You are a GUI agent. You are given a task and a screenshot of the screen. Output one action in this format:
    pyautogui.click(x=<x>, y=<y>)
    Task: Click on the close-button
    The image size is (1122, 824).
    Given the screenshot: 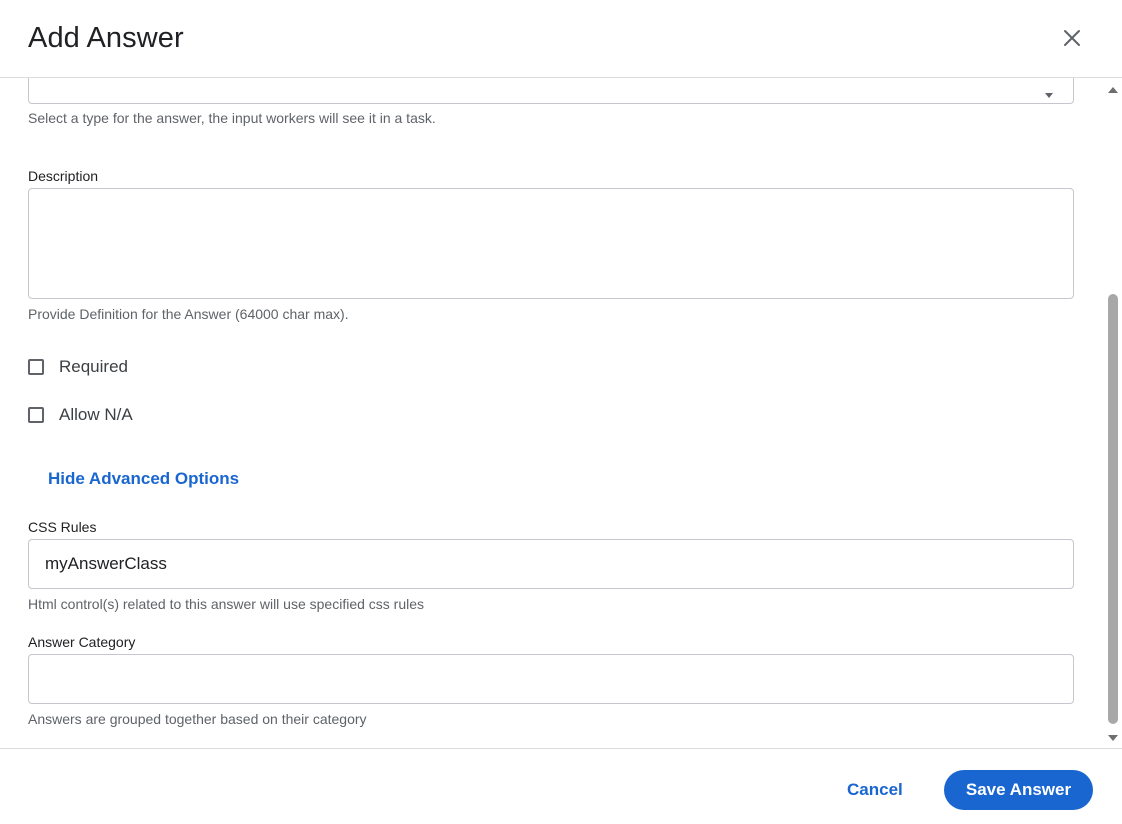 What is the action you would take?
    pyautogui.click(x=1072, y=38)
    